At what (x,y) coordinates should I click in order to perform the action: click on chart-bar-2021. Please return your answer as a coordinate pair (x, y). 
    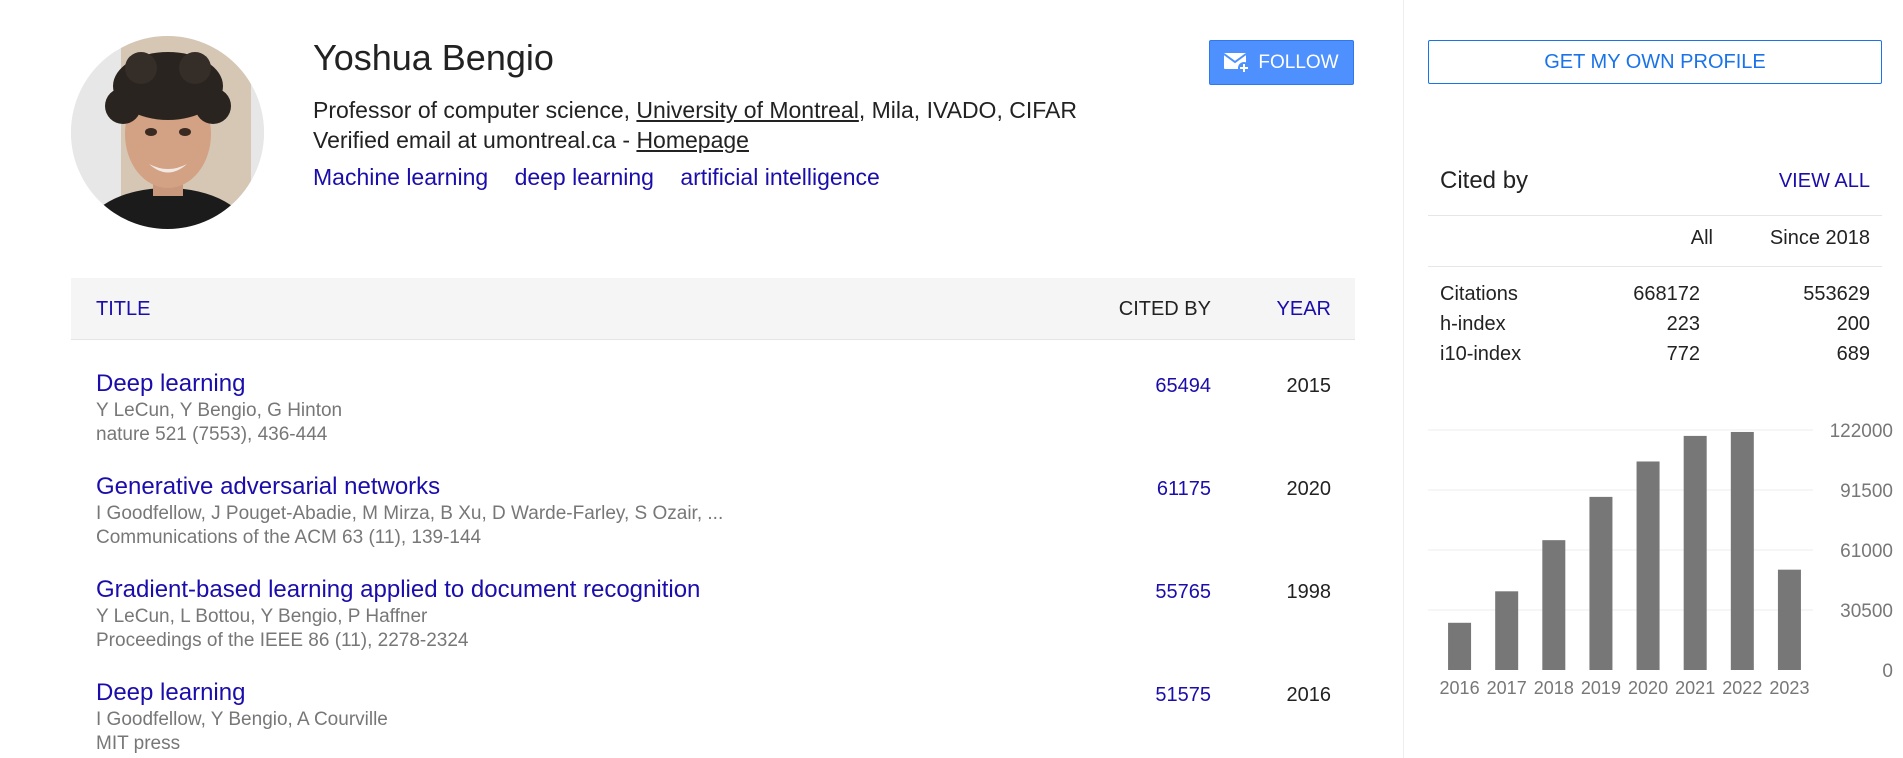
    Looking at the image, I should click on (1695, 552).